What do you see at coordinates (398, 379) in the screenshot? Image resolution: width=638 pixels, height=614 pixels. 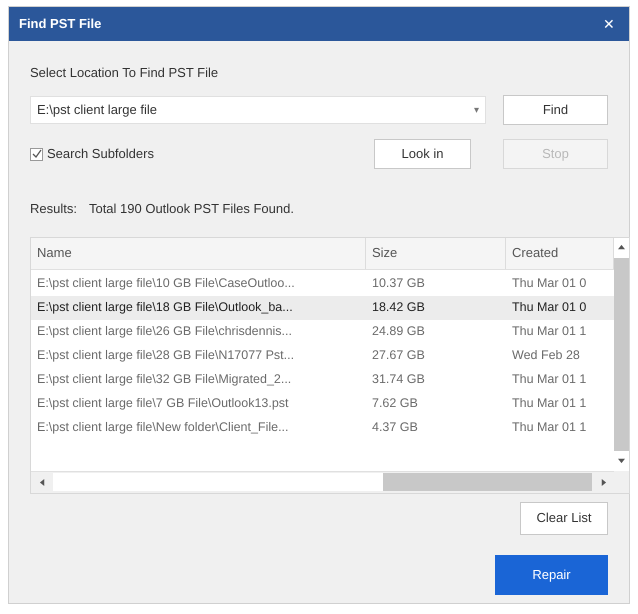 I see `table-cell-text: 31.74 GB` at bounding box center [398, 379].